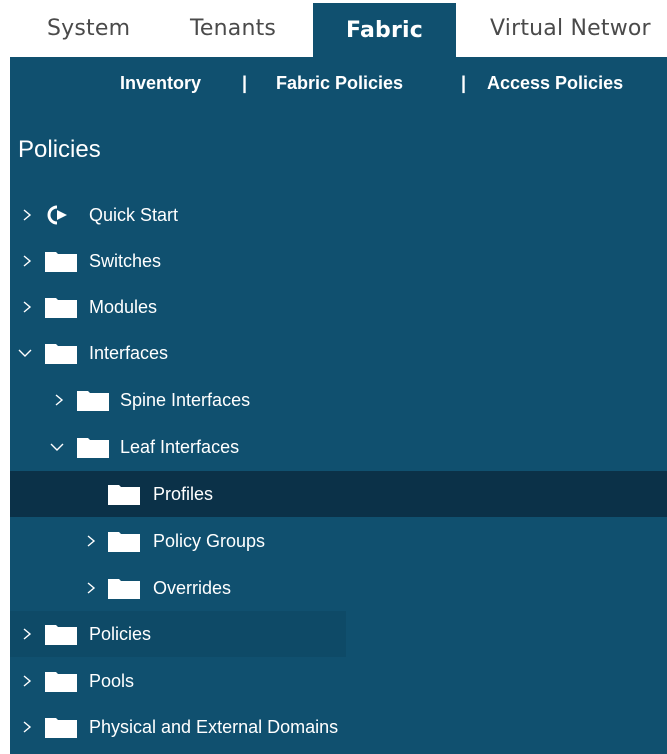 This screenshot has height=754, width=667. Describe the element at coordinates (185, 399) in the screenshot. I see `tree-item-label: Spine Interfaces` at that location.